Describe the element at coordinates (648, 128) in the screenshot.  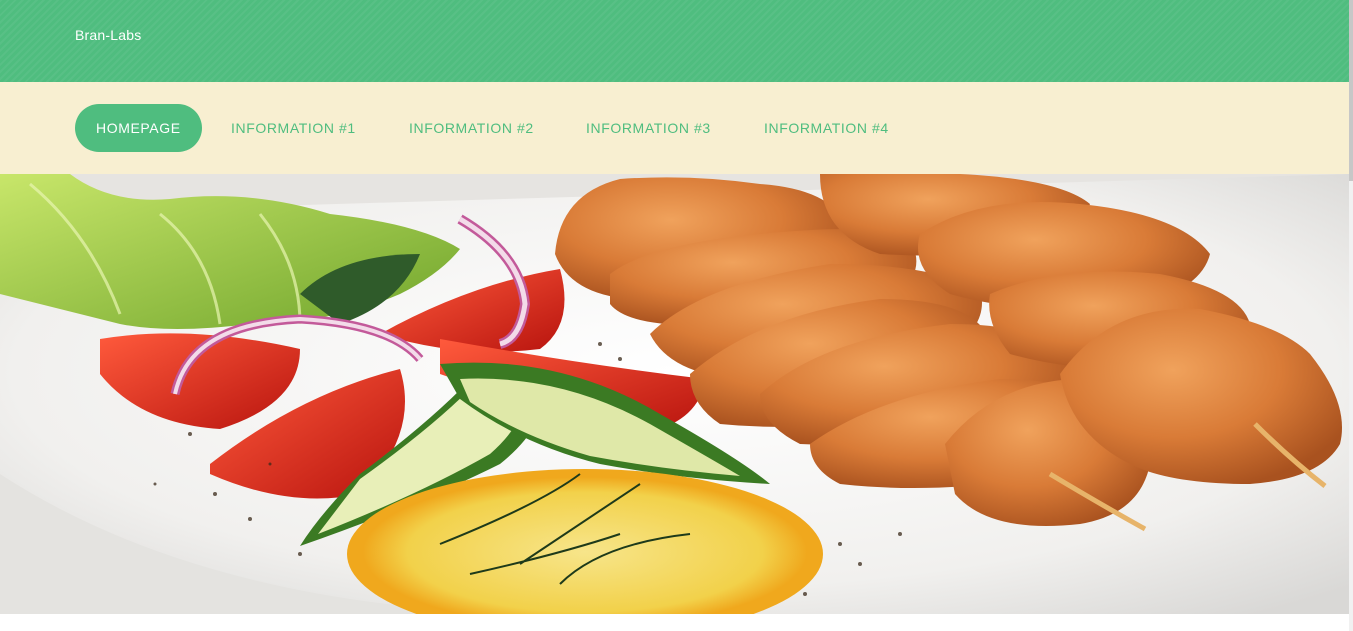
I see `nav-information-3: INFORMATION #3` at that location.